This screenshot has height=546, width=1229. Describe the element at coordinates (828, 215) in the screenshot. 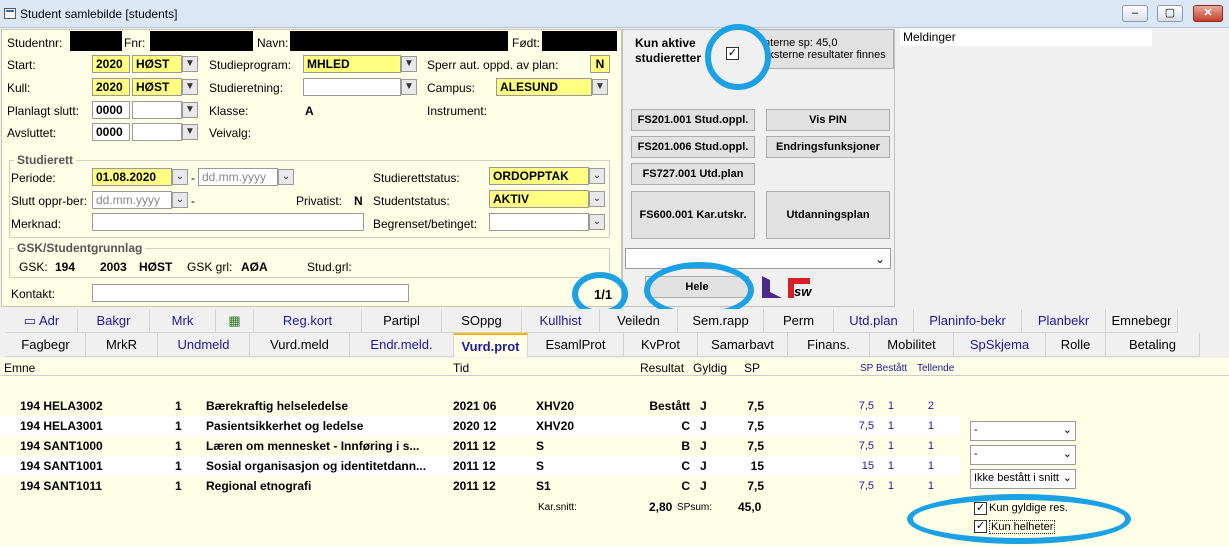

I see `utdanningsplan-button: Utdanningsplan` at that location.